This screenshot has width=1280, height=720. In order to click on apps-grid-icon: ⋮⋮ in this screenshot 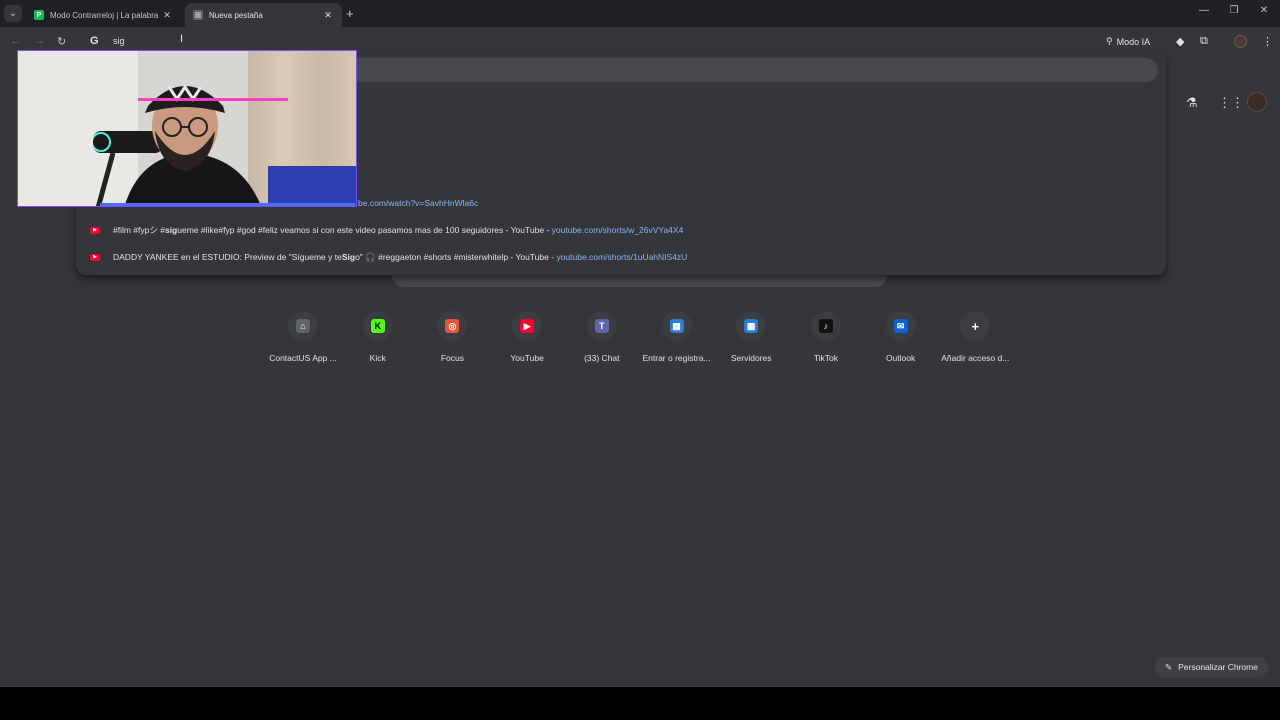, I will do `click(1231, 103)`.